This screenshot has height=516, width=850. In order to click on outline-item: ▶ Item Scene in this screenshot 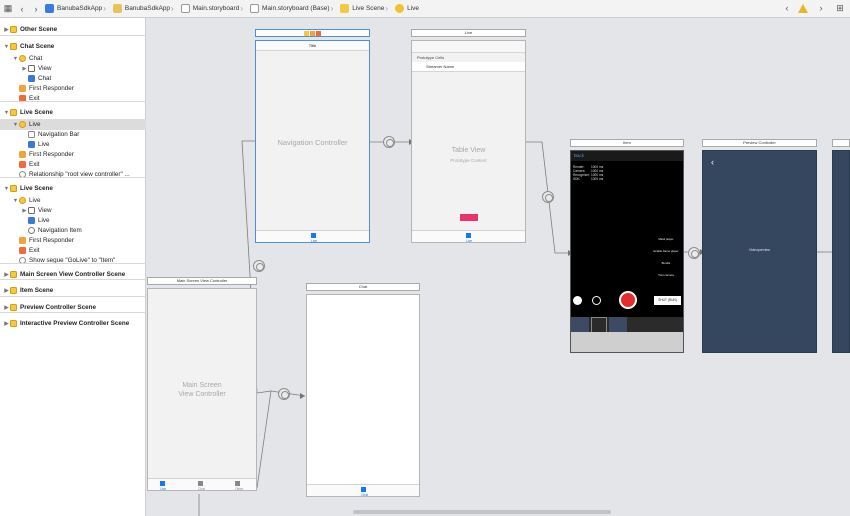, I will do `click(73, 290)`.